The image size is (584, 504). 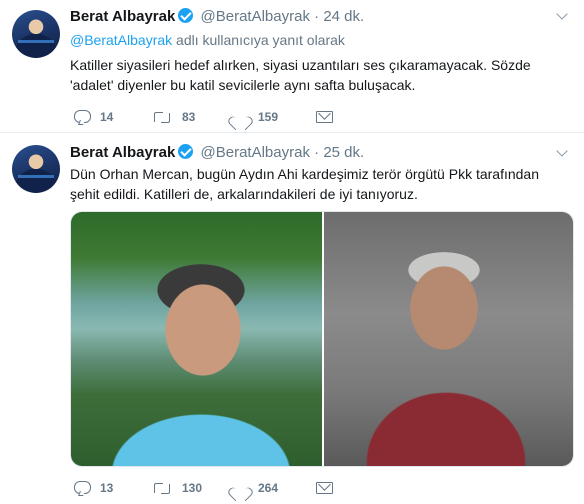 What do you see at coordinates (255, 487) in the screenshot?
I see `like-button: 264` at bounding box center [255, 487].